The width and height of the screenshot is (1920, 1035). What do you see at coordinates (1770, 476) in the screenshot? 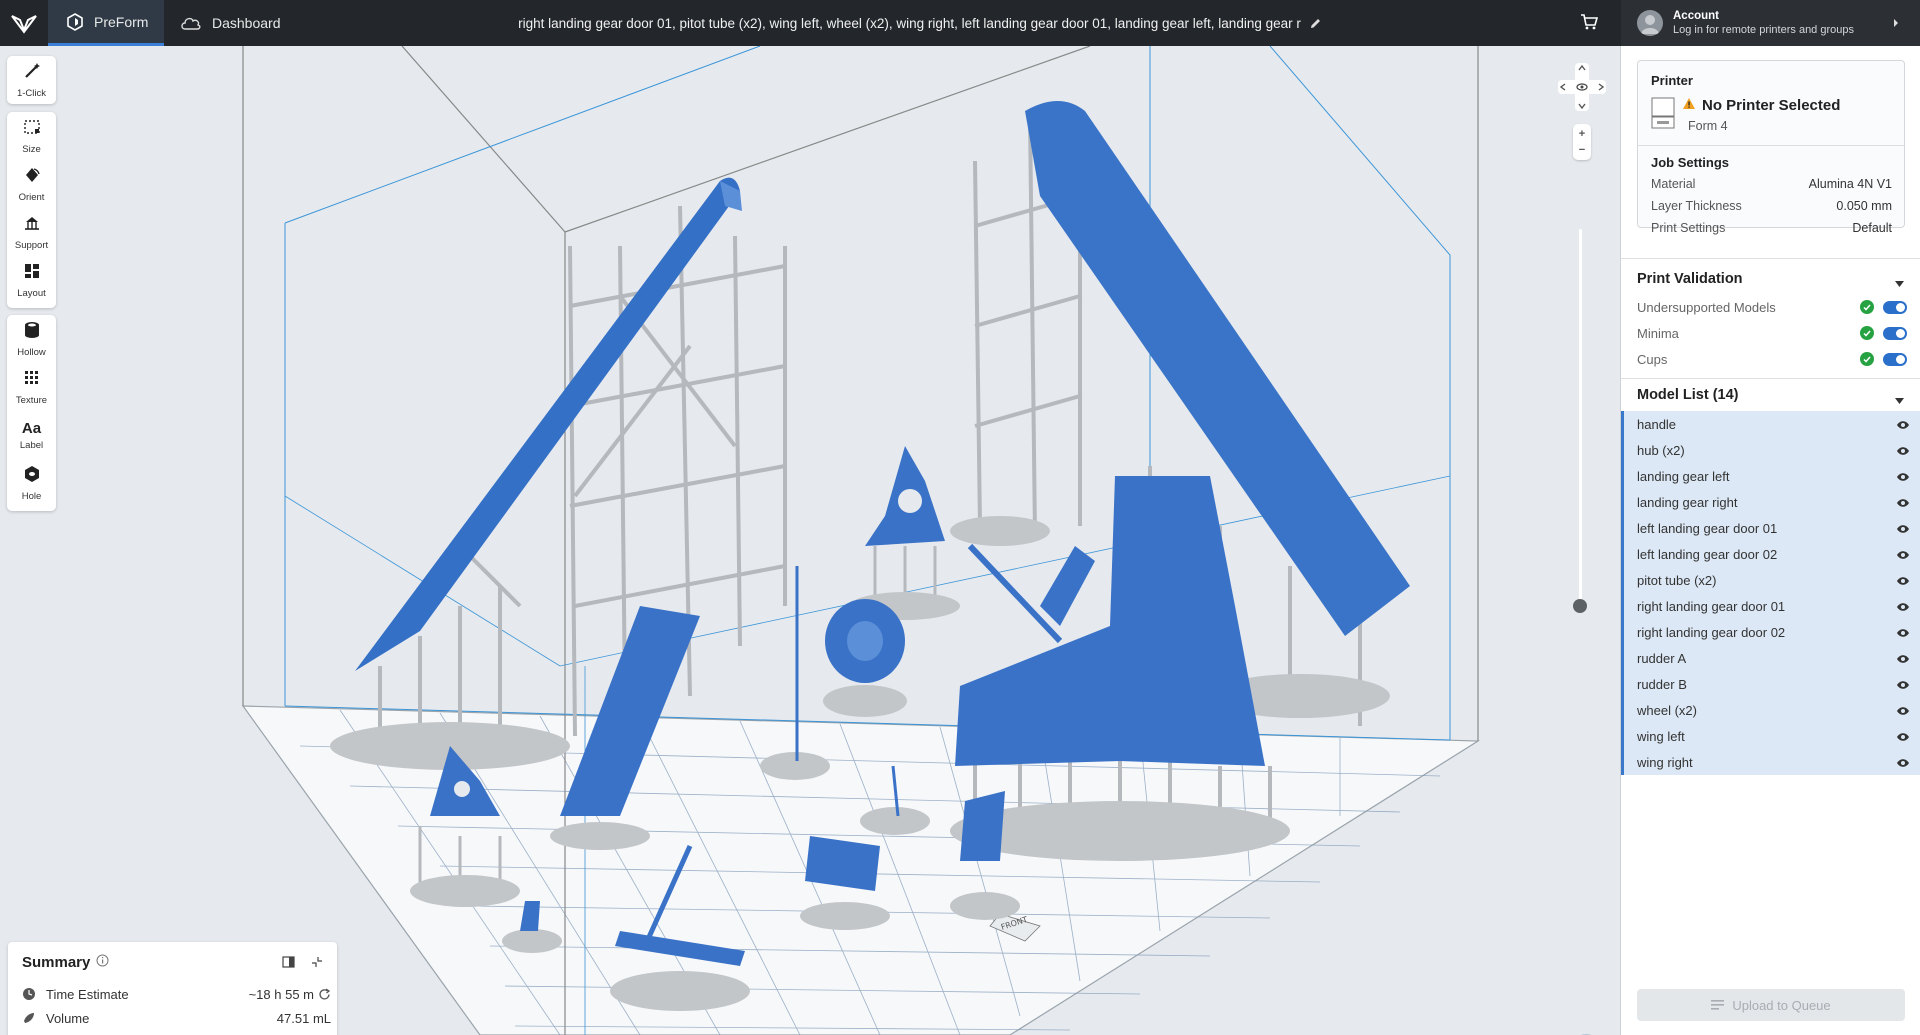
I see `list-item: landing gear left` at bounding box center [1770, 476].